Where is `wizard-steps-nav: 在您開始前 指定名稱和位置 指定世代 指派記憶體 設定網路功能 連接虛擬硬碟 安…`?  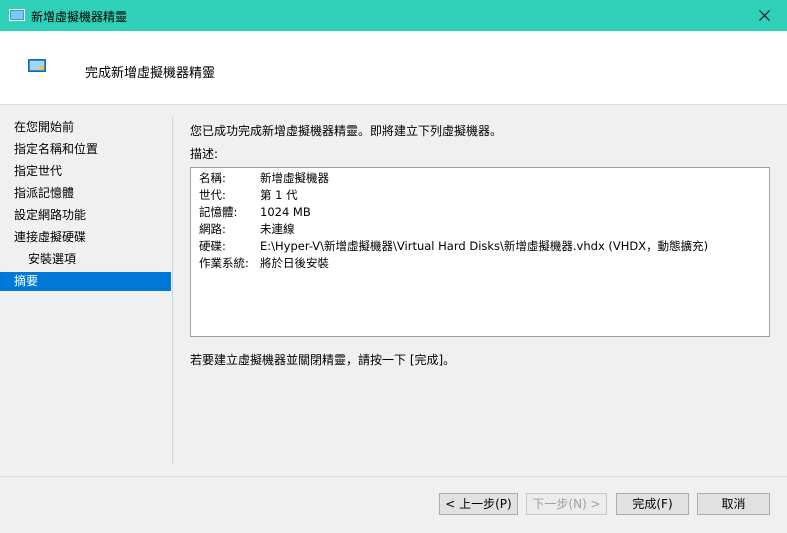 wizard-steps-nav: 在您開始前 指定名稱和位置 指定世代 指派記憶體 設定網路功能 連接虛擬硬碟 安… is located at coordinates (86, 284).